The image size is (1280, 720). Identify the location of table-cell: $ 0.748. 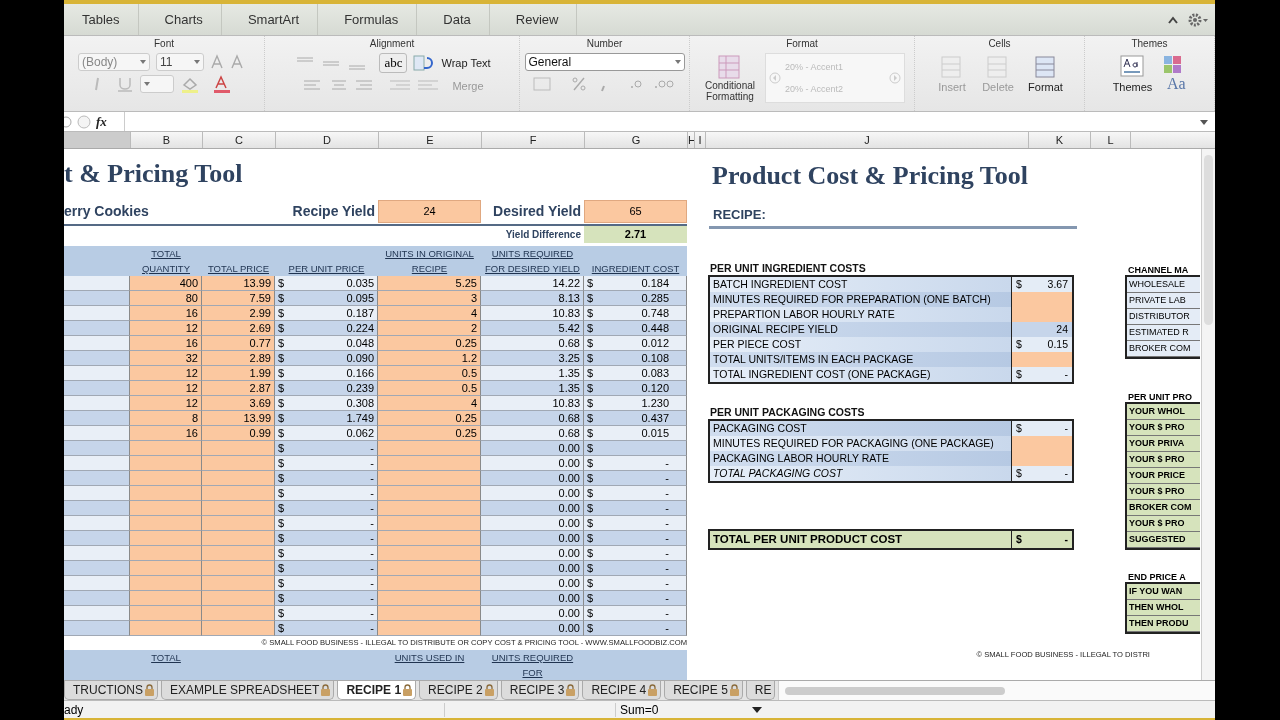
(635, 313).